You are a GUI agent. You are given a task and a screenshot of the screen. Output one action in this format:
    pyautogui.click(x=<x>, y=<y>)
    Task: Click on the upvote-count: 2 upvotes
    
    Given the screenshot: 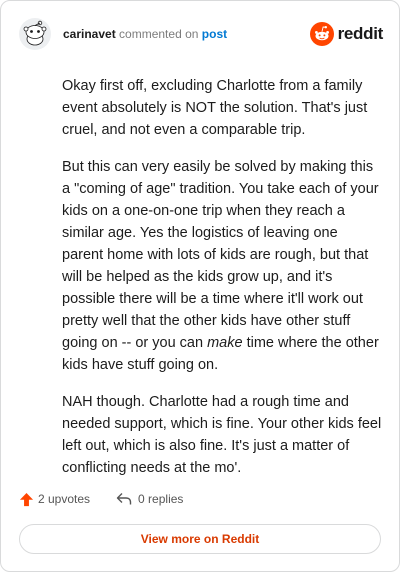 What is the action you would take?
    pyautogui.click(x=64, y=499)
    